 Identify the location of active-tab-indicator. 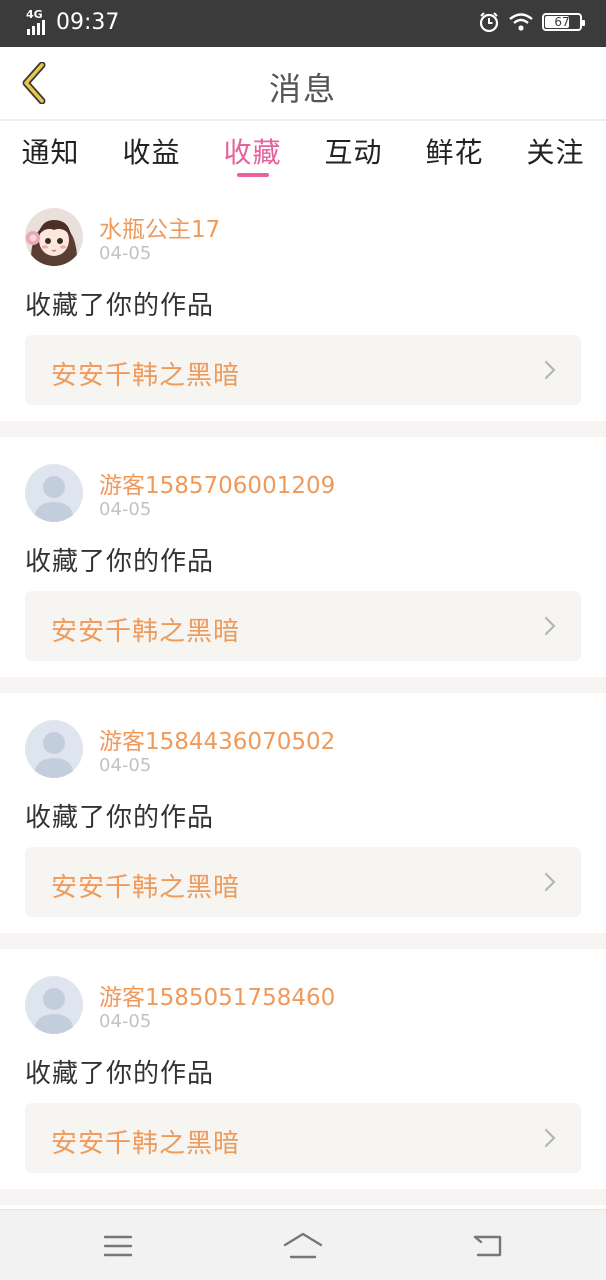
(252, 175).